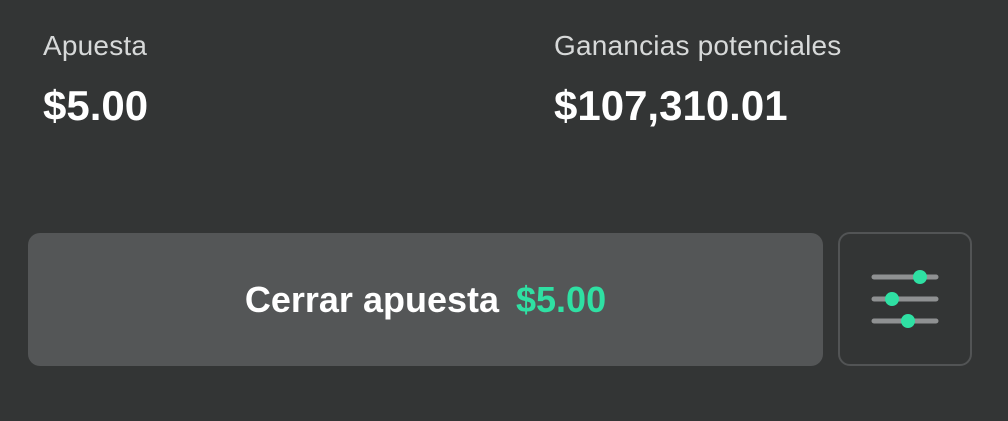  Describe the element at coordinates (561, 299) in the screenshot. I see `cash-out-amount: $5.00` at that location.